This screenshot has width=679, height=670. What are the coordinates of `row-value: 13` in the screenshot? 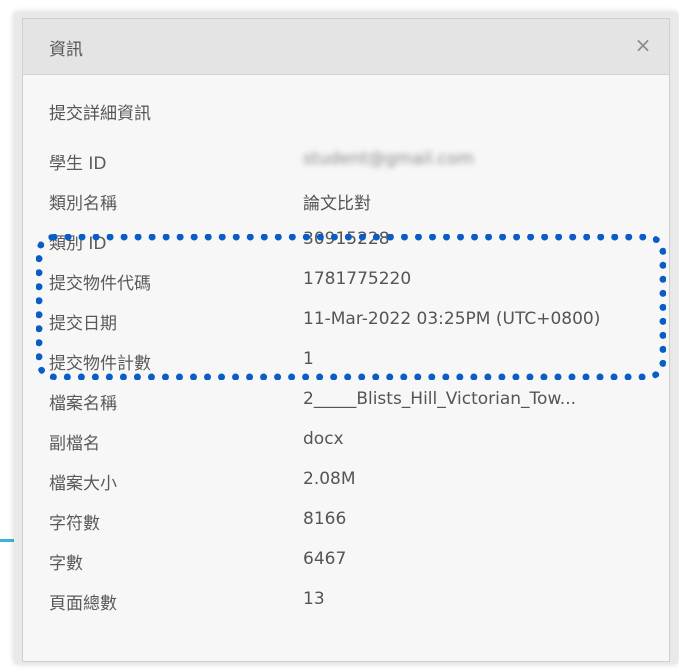 It's located at (314, 599).